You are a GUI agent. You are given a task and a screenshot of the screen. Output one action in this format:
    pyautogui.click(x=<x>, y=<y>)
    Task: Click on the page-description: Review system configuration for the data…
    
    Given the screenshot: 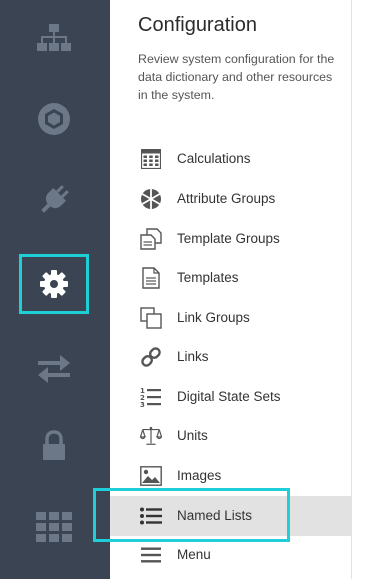 What is the action you would take?
    pyautogui.click(x=236, y=77)
    